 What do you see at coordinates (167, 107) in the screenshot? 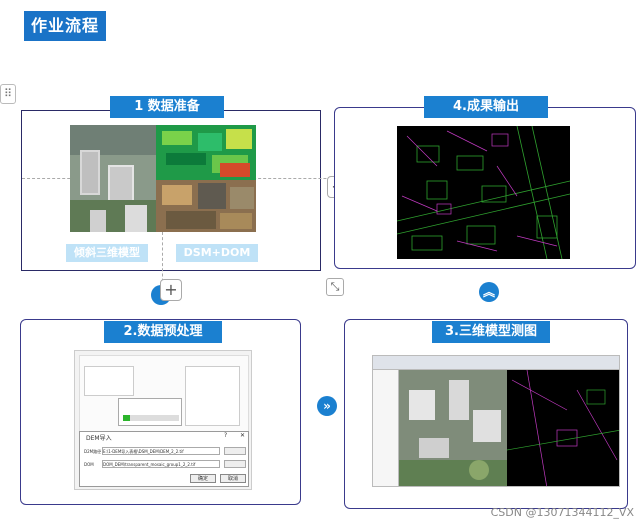
I see `step1-label: 1 数据准备` at bounding box center [167, 107].